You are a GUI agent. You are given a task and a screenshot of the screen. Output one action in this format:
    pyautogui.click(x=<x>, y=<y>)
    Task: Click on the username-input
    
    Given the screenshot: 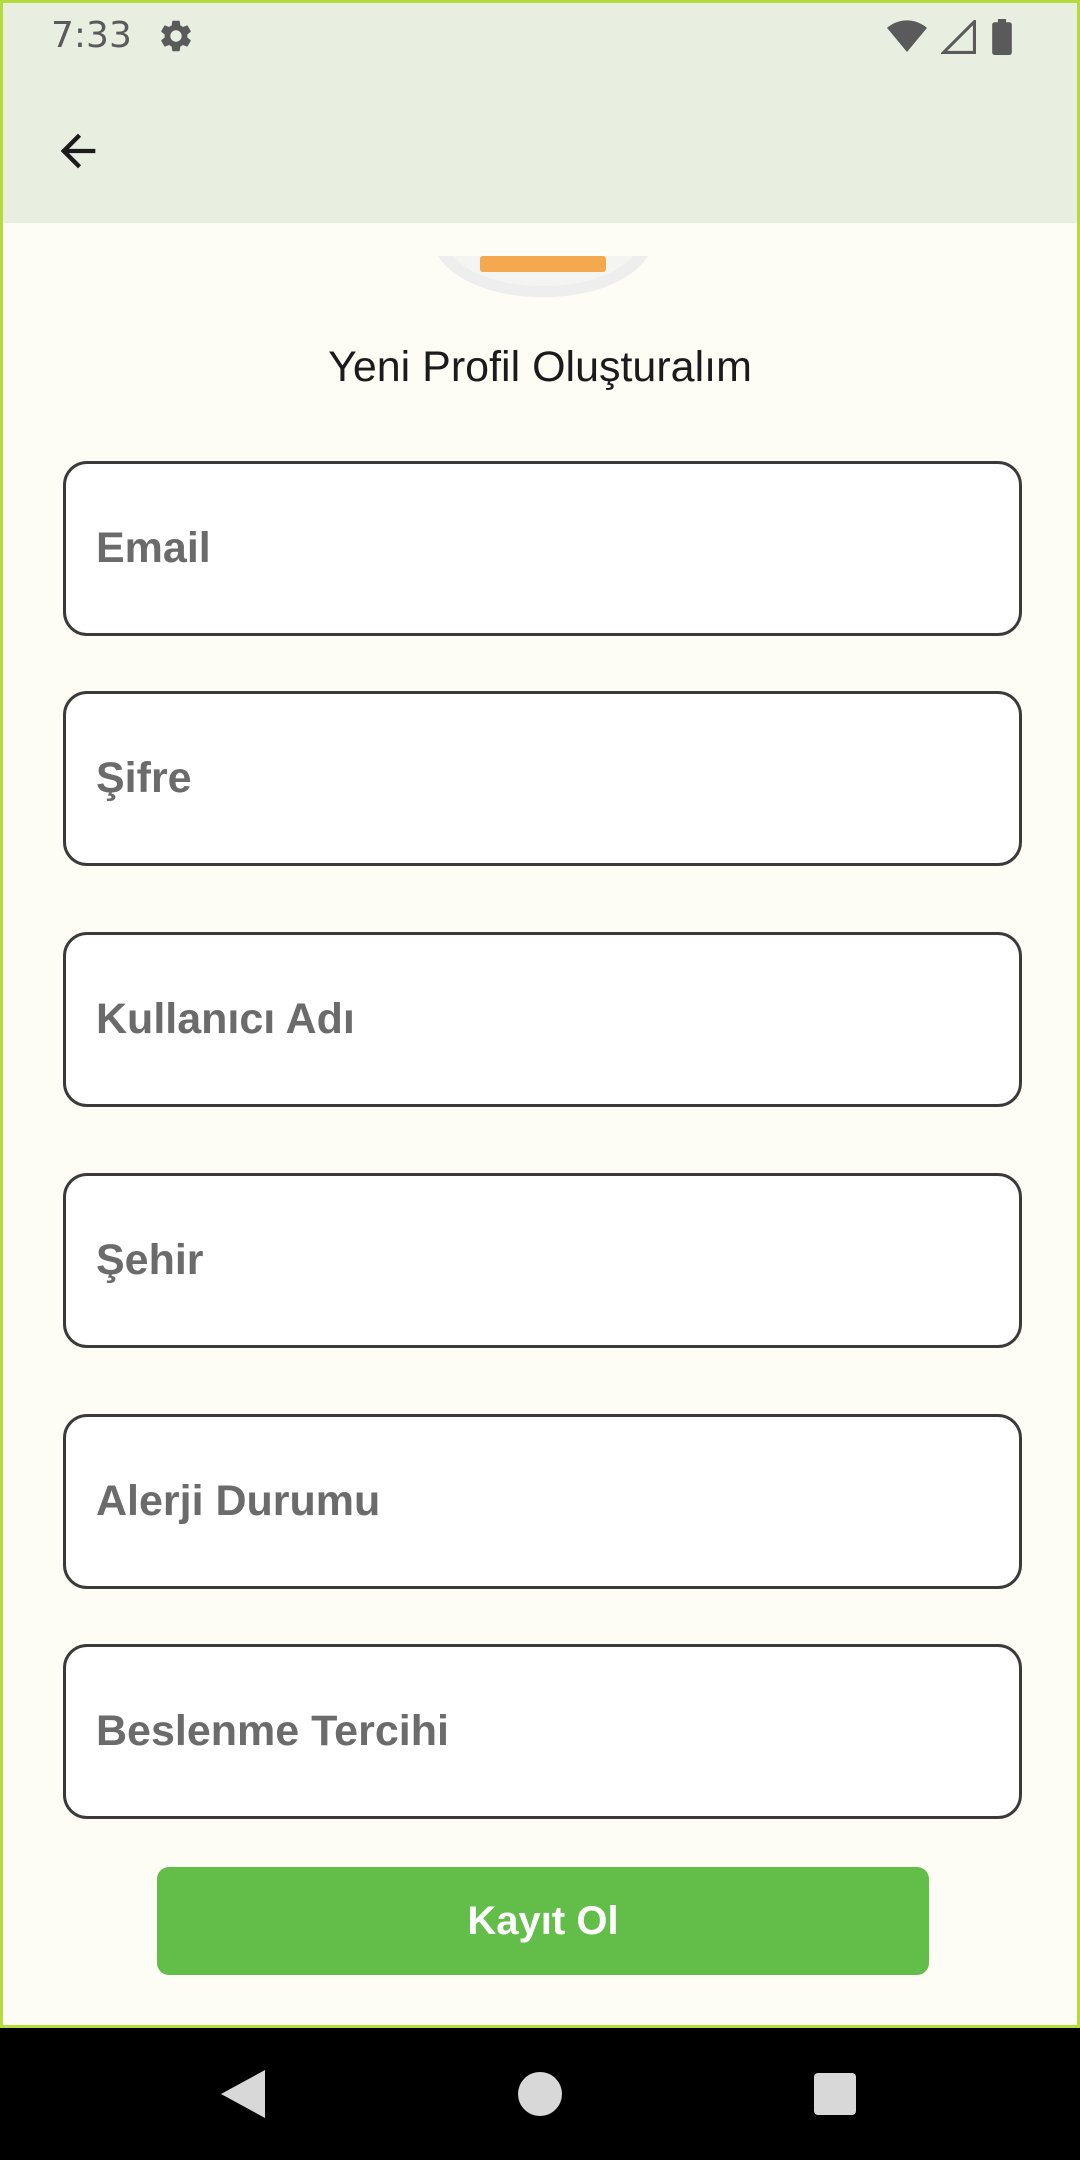 What is the action you would take?
    pyautogui.click(x=542, y=1019)
    